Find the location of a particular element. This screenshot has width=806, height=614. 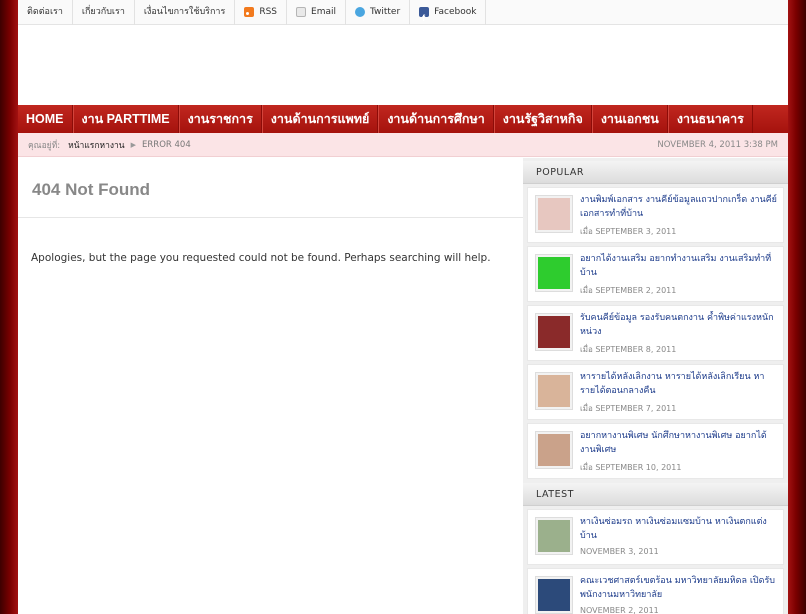

email-icon is located at coordinates (301, 12).